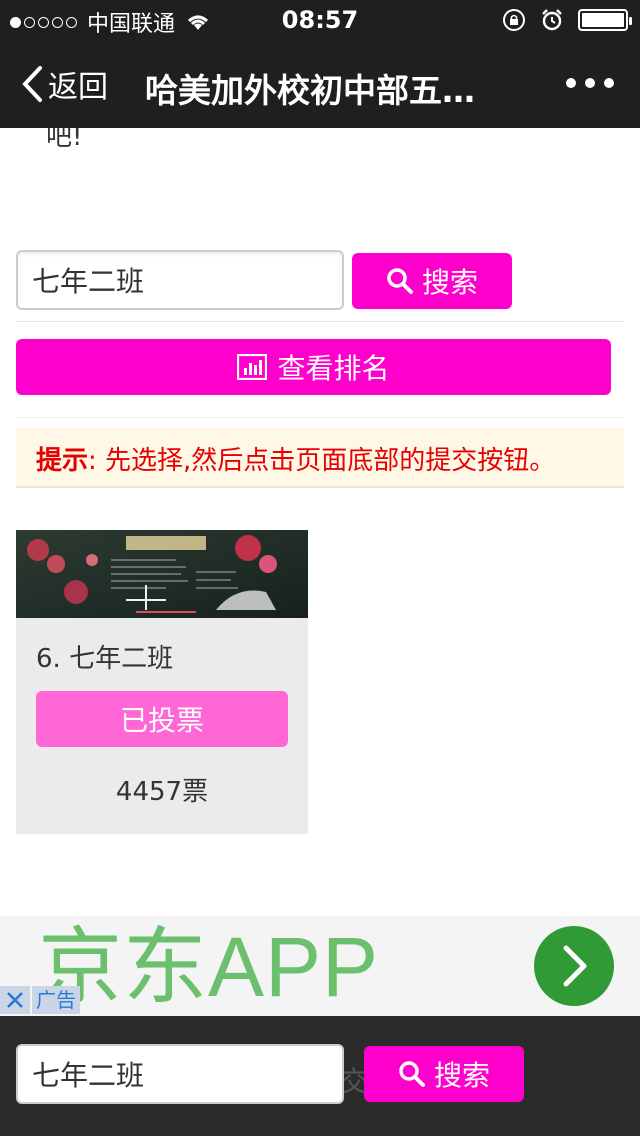 This screenshot has height=1136, width=640. Describe the element at coordinates (162, 792) in the screenshot. I see `vote-count: 4457票` at that location.